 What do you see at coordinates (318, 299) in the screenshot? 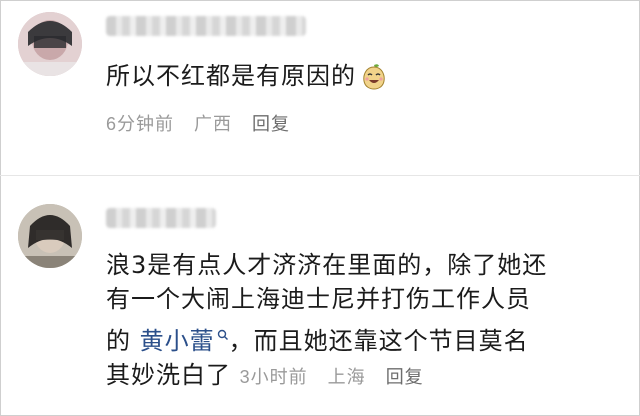
I see `comment-line: 有一个大闹上海迪士尼并打伤工作人员` at bounding box center [318, 299].